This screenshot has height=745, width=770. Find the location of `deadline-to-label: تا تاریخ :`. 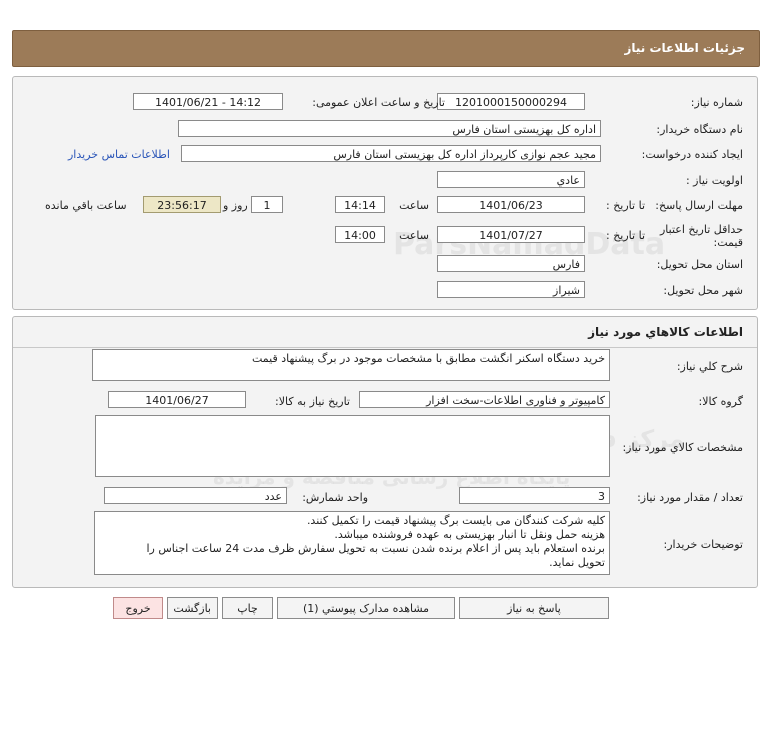

deadline-to-label: تا تاریخ : is located at coordinates (625, 205).